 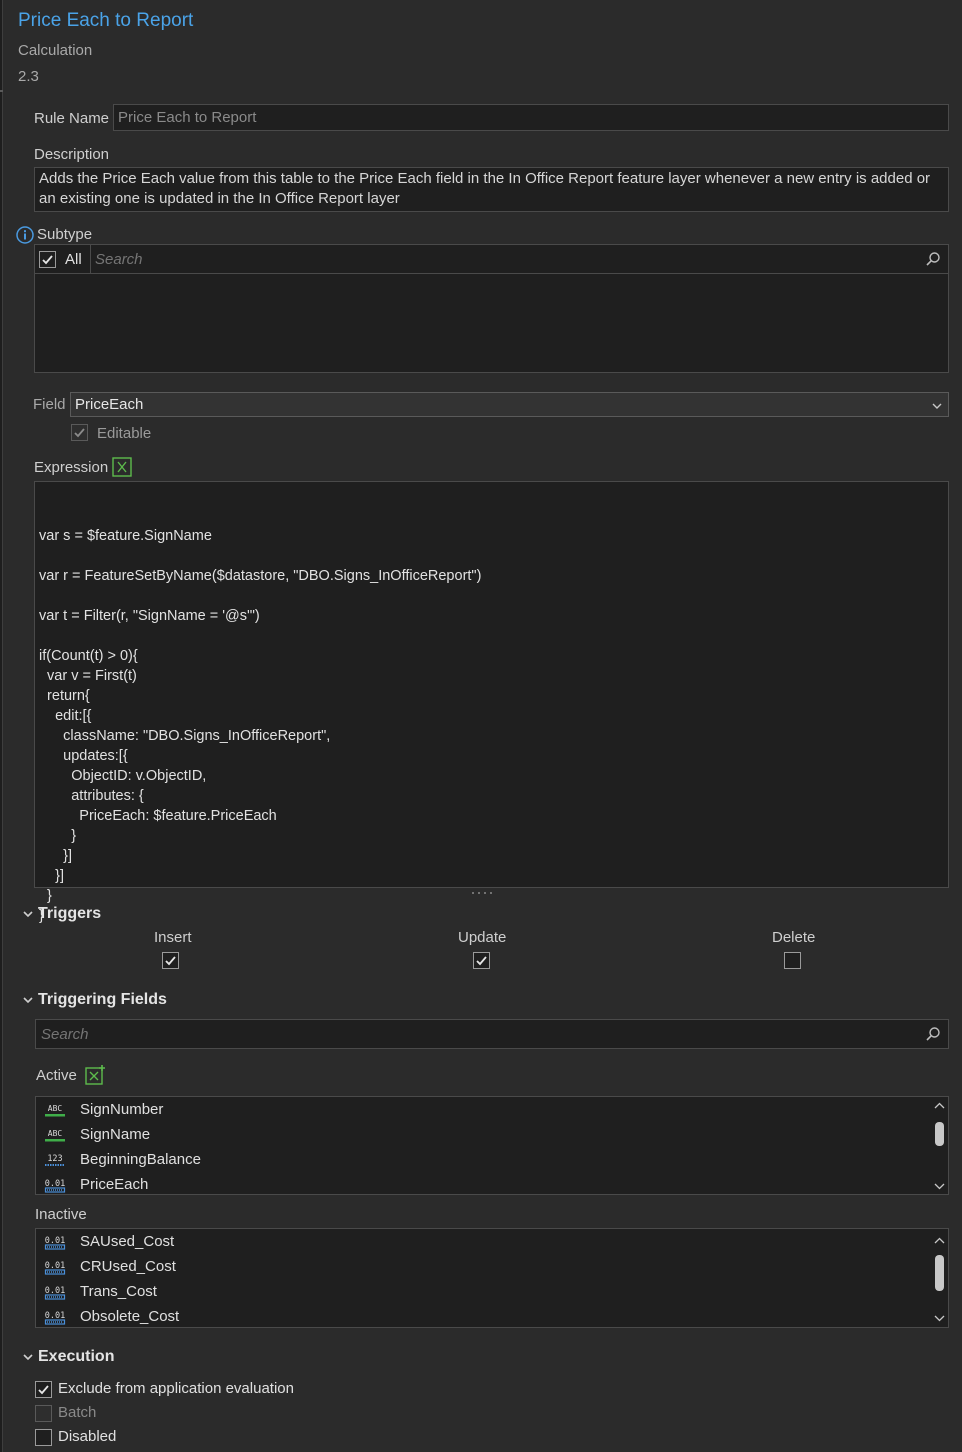 I want to click on triggers-heading: Triggers, so click(x=69, y=914).